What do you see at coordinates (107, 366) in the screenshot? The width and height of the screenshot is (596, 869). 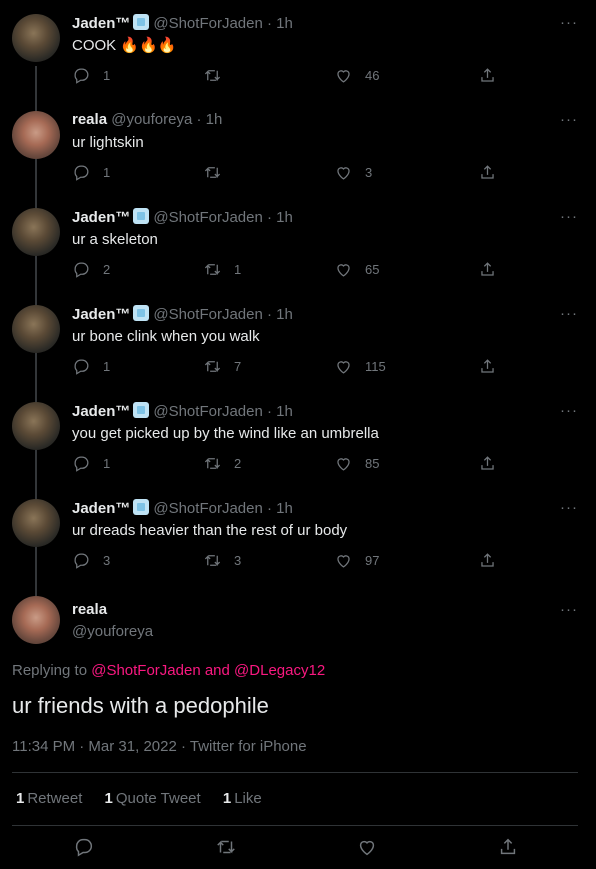 I see `reply-count: 1` at bounding box center [107, 366].